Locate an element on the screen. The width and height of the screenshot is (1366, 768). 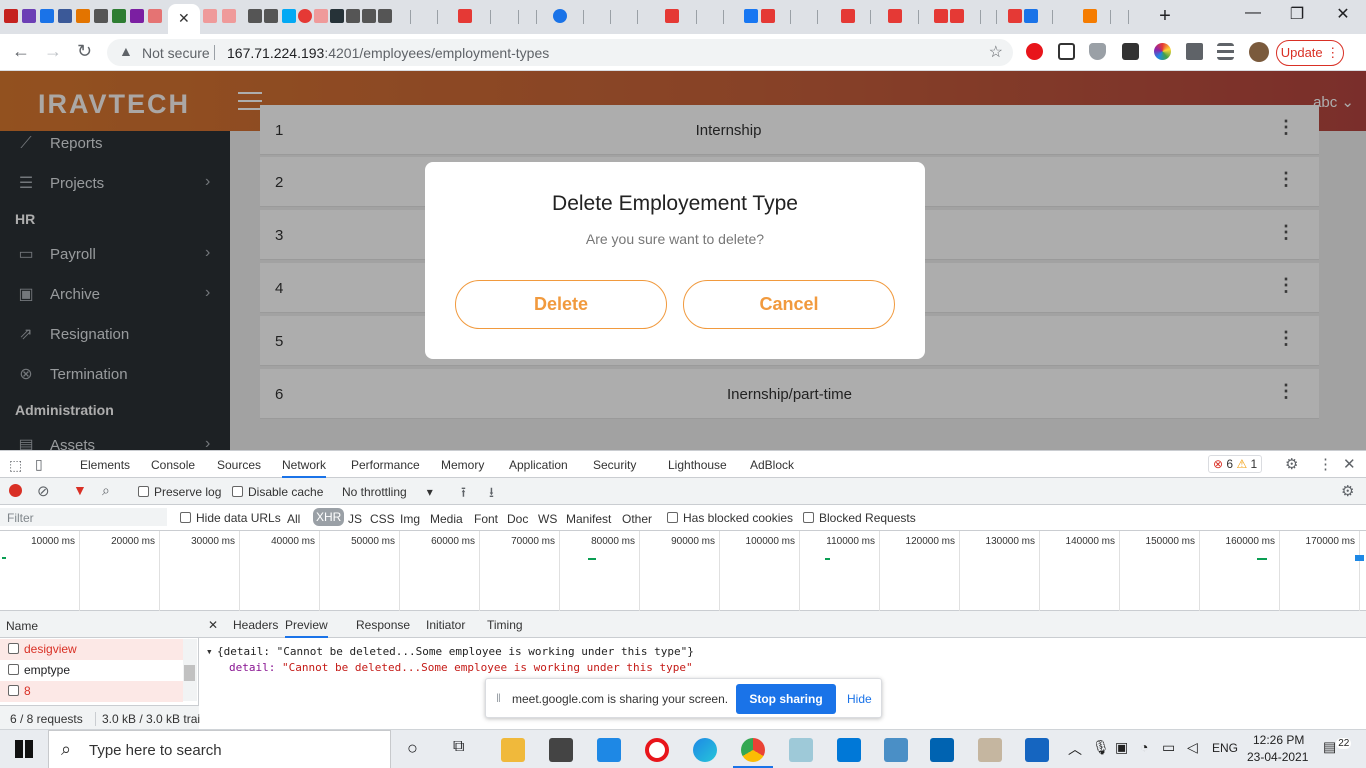
tab-memory: Memory is located at coordinates (462, 465).